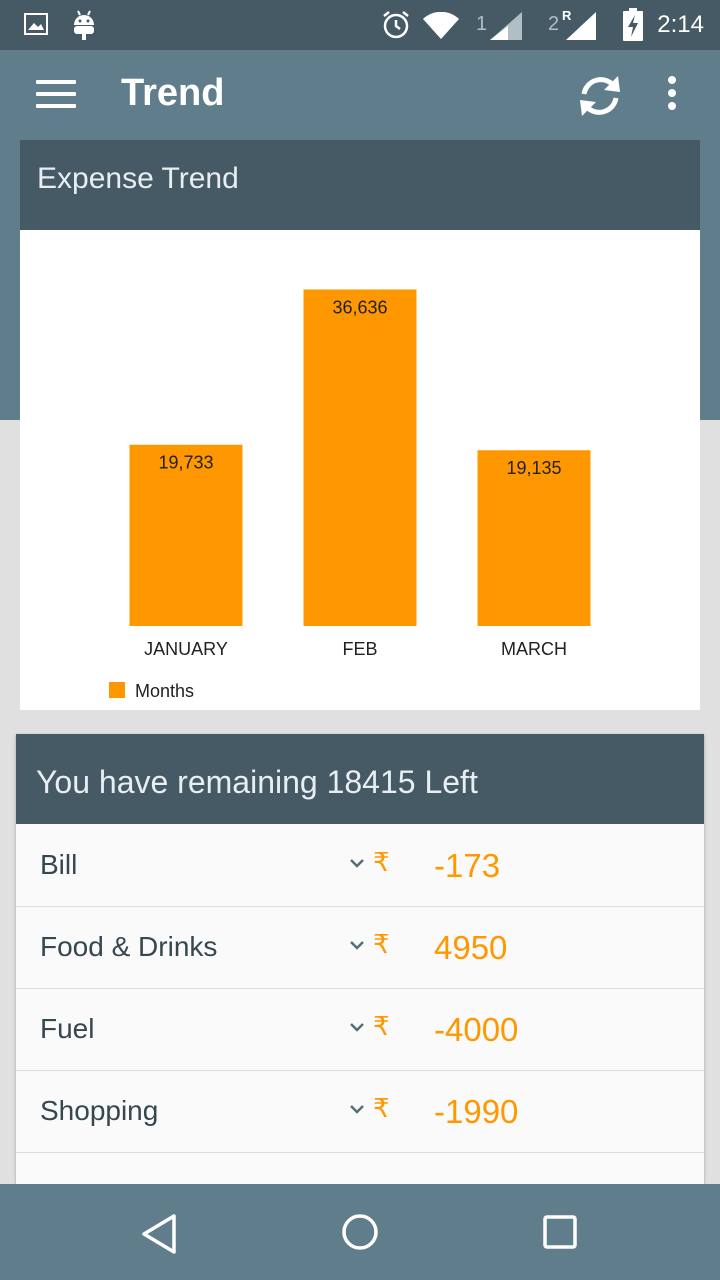 The width and height of the screenshot is (720, 1280). Describe the element at coordinates (84, 25) in the screenshot. I see `android-icon` at that location.